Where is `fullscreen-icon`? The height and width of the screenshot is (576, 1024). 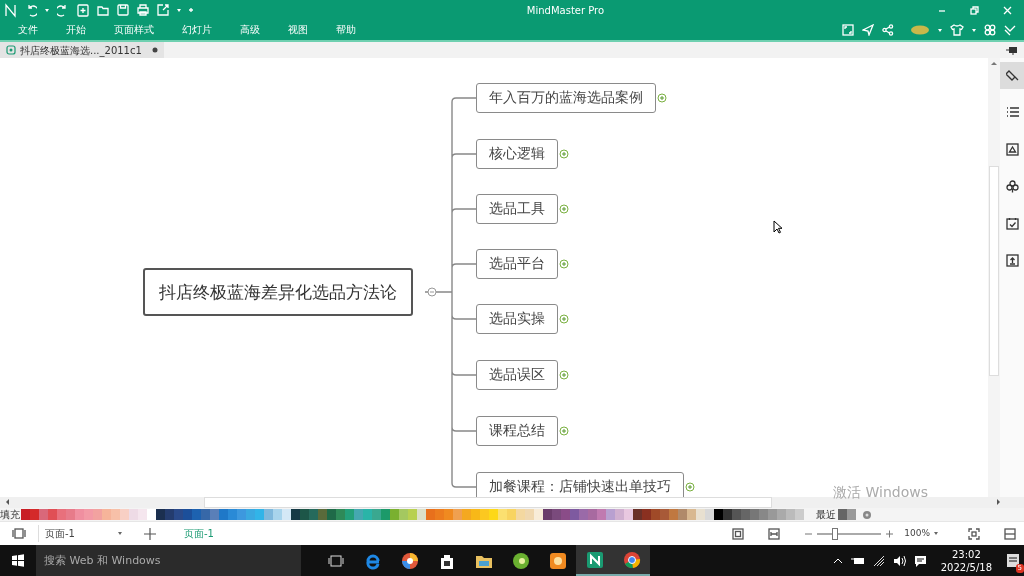
fullscreen-icon is located at coordinates (848, 30).